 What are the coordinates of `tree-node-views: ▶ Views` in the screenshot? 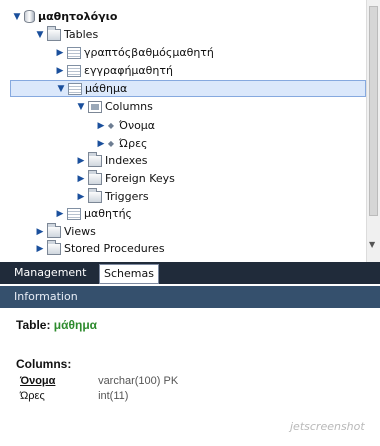 It's located at (65, 231).